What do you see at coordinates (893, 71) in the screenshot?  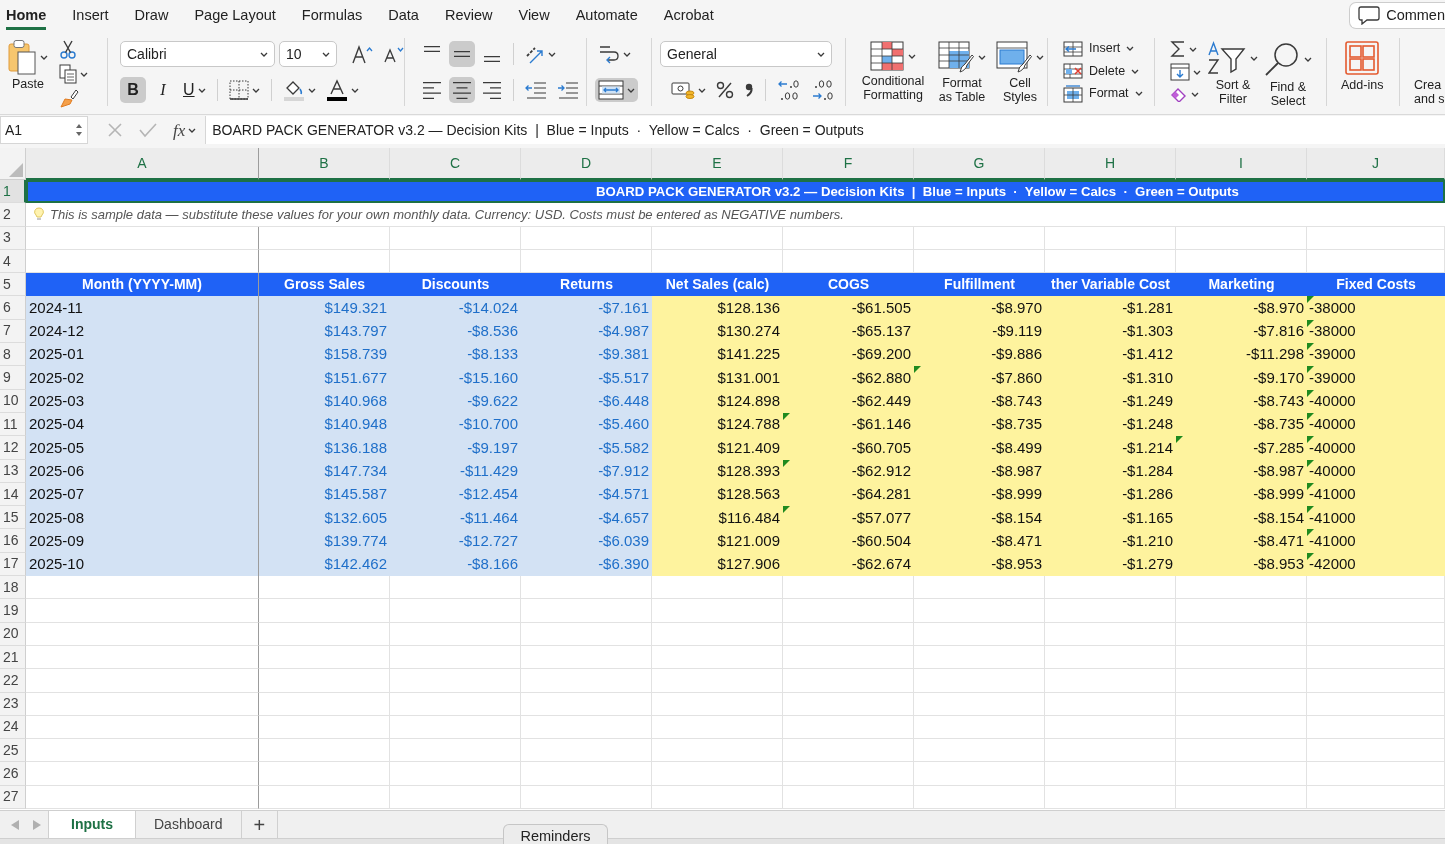 I see `conditional-formatting-button: Conditional Formatting` at bounding box center [893, 71].